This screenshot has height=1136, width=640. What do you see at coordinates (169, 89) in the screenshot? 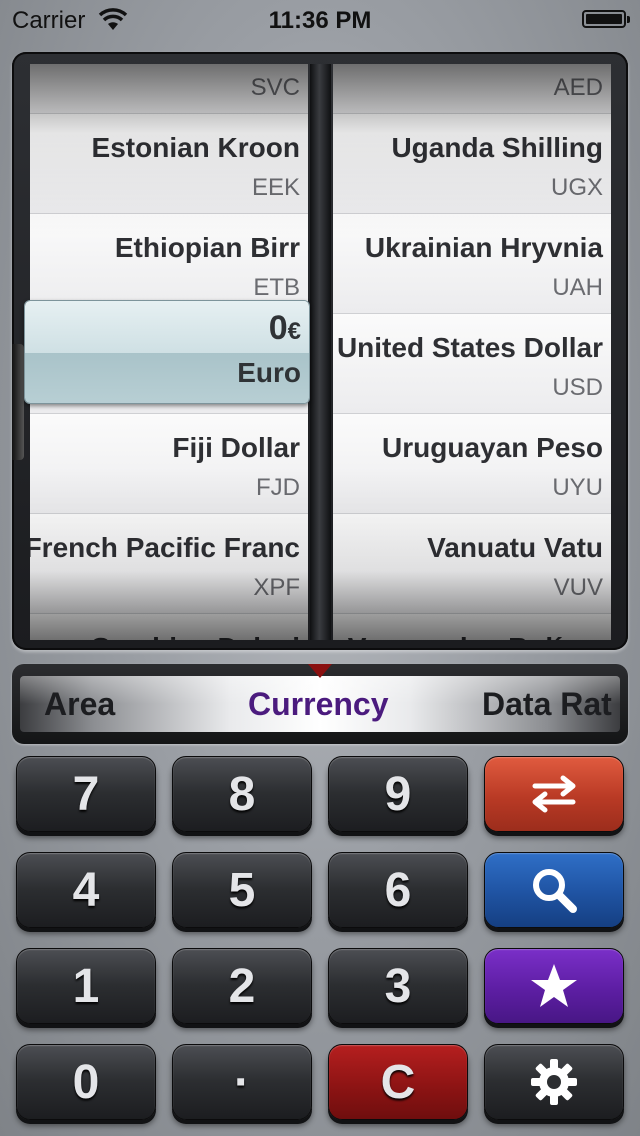
I see `list-item: SVC` at bounding box center [169, 89].